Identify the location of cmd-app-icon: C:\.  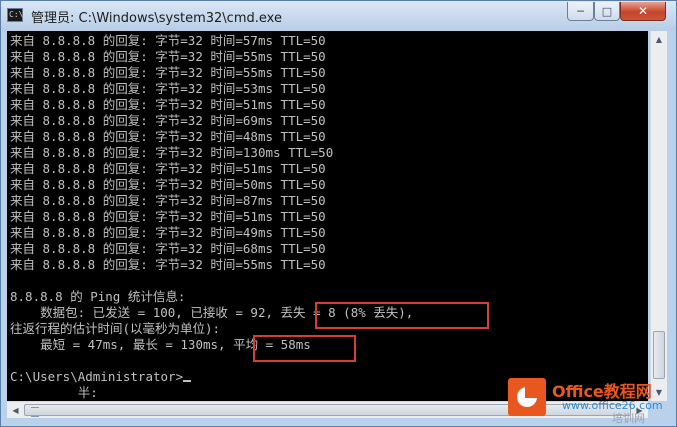
(15, 15).